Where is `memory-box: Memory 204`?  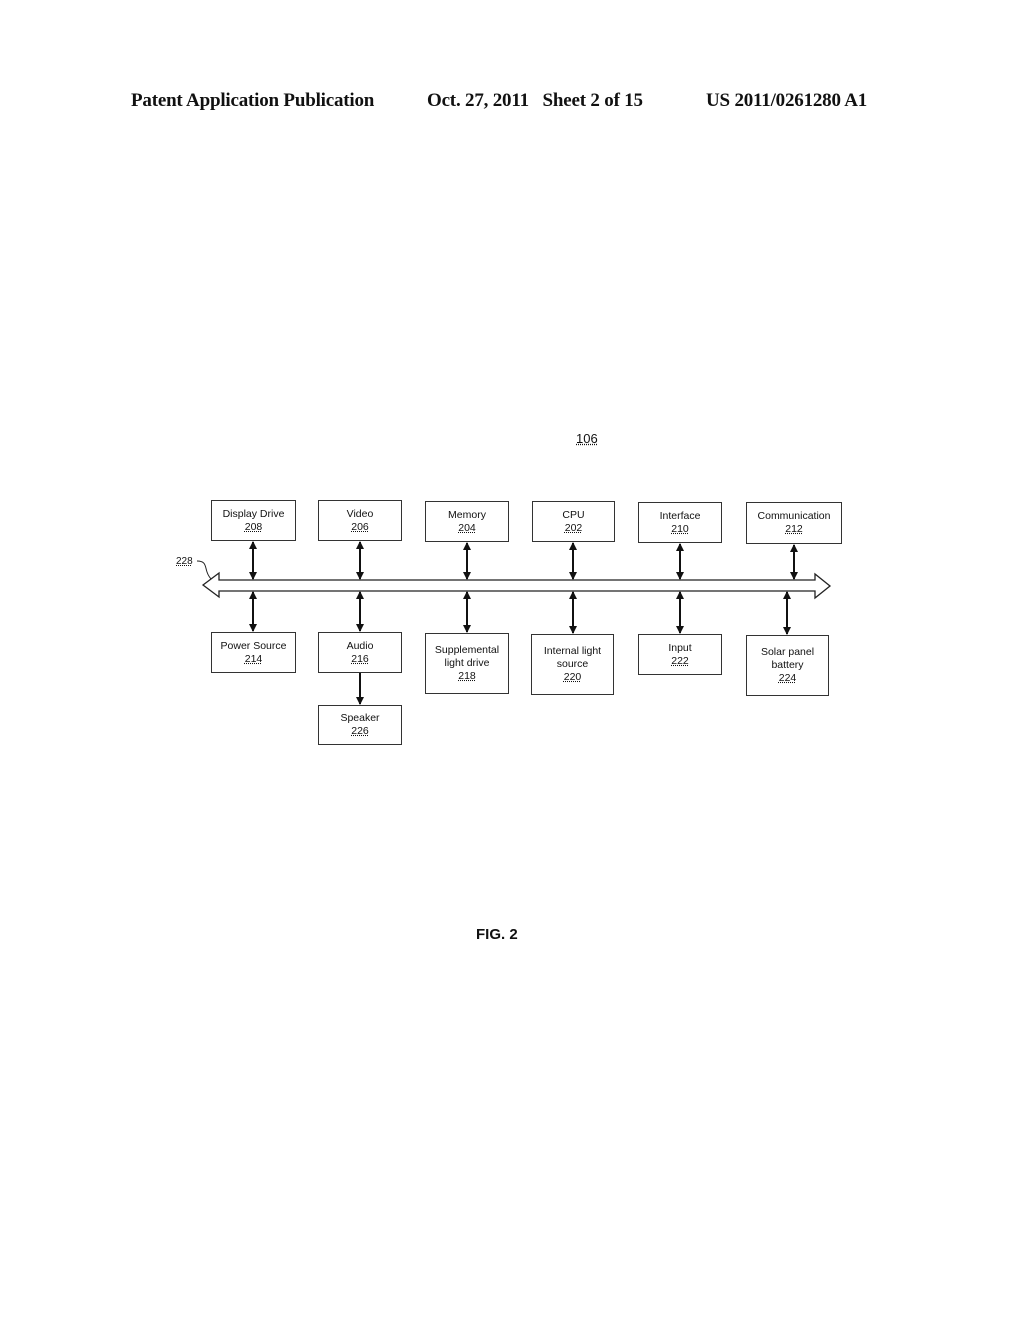
memory-box: Memory 204 is located at coordinates (467, 521).